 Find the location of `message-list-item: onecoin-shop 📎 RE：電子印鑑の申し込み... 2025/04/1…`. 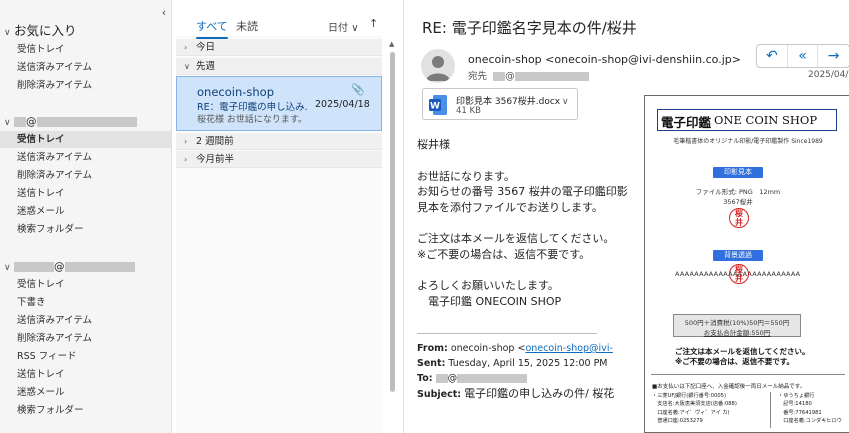

message-list-item: onecoin-shop 📎 RE：電子印鑑の申し込み... 2025/04/1… is located at coordinates (279, 103).